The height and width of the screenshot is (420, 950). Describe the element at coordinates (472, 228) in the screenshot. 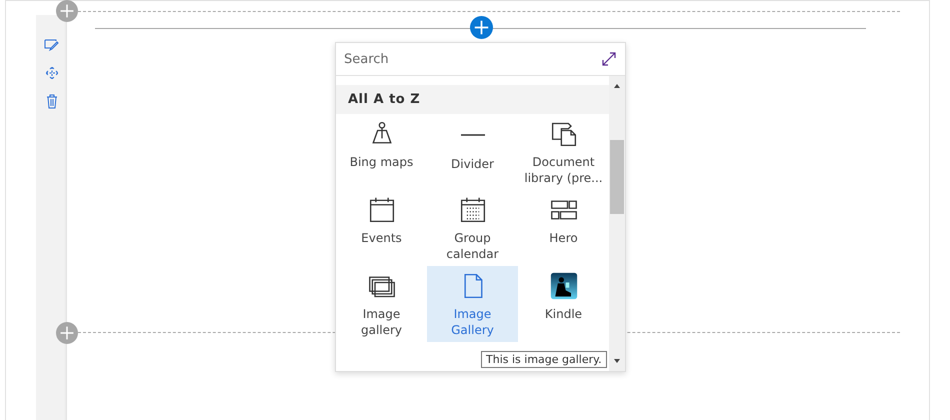

I see `webpart-tile: Group calendar` at that location.